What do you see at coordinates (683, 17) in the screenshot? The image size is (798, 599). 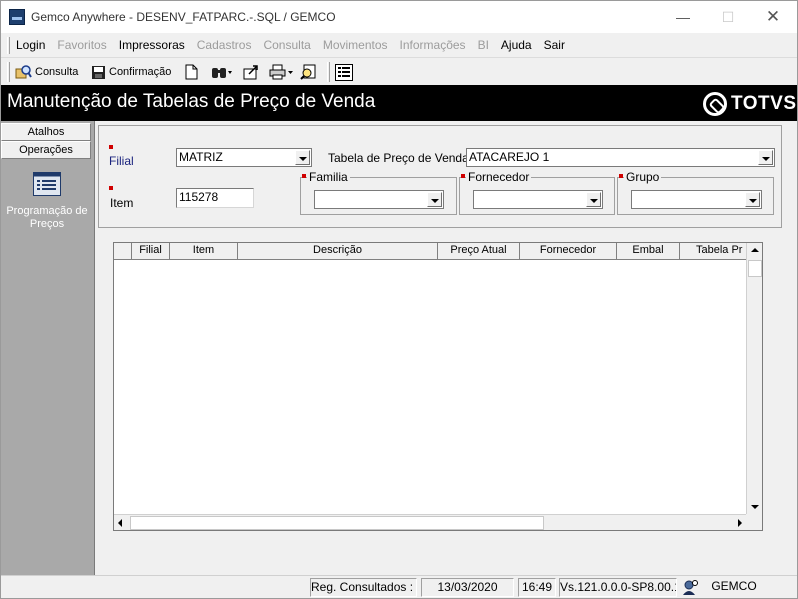 I see `minimize-button: —` at bounding box center [683, 17].